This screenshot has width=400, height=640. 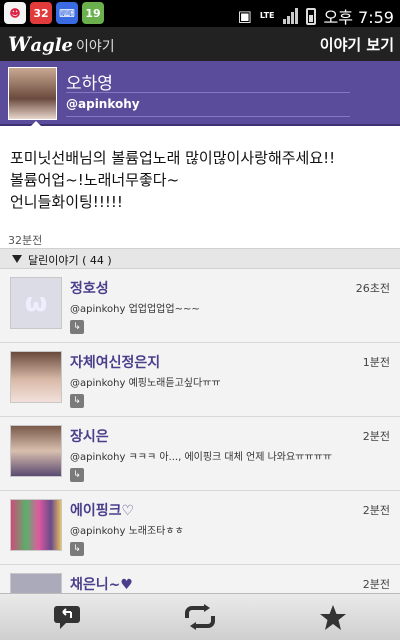 I want to click on bunny-app-icon: ☻, so click(x=15, y=13).